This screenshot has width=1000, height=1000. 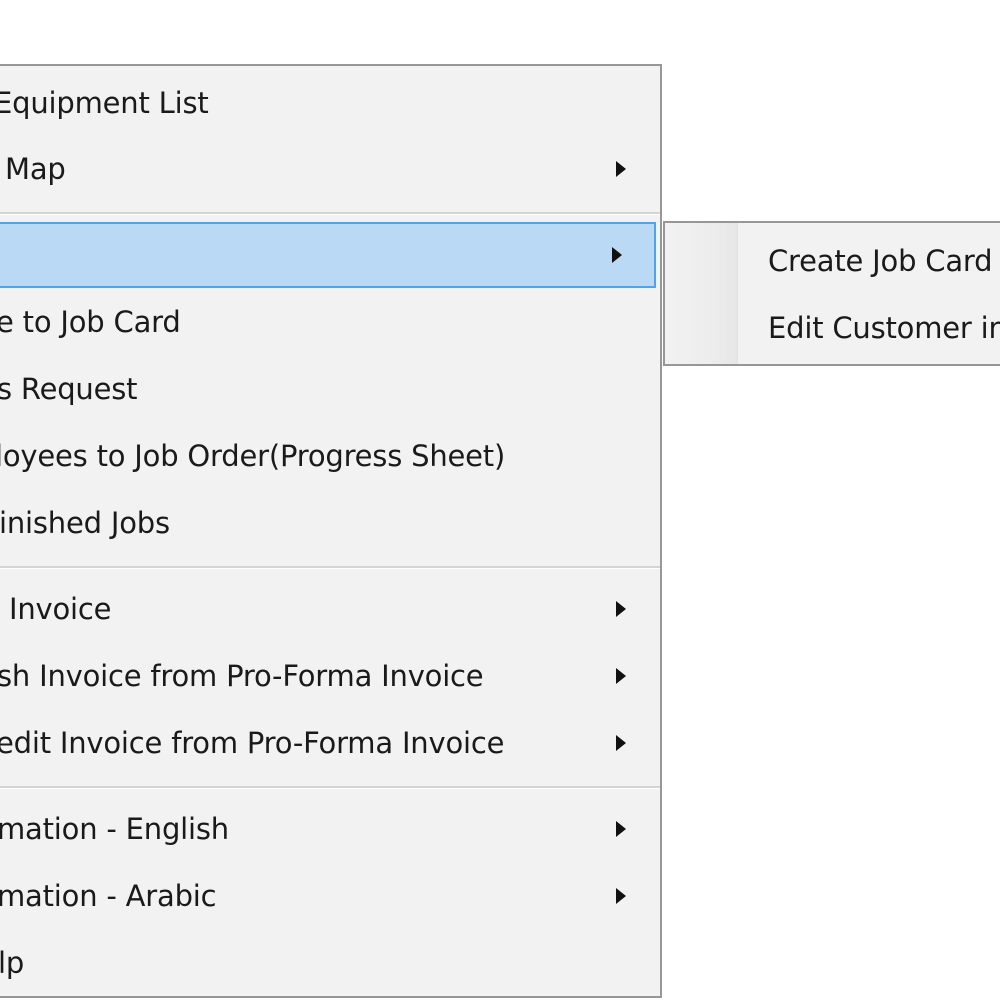 I want to click on menu-item-label: Map, so click(x=35, y=169).